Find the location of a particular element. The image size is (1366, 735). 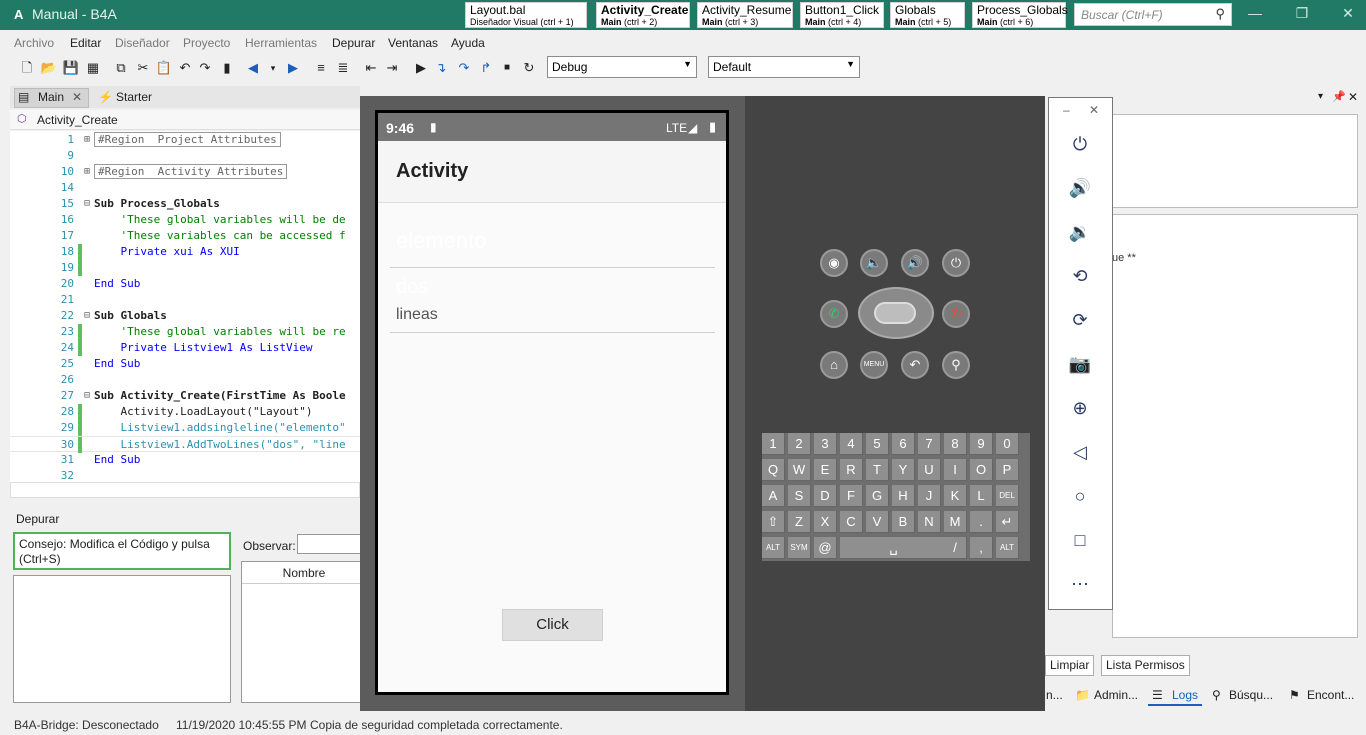

uncomment-icon: ≣ is located at coordinates (343, 68).